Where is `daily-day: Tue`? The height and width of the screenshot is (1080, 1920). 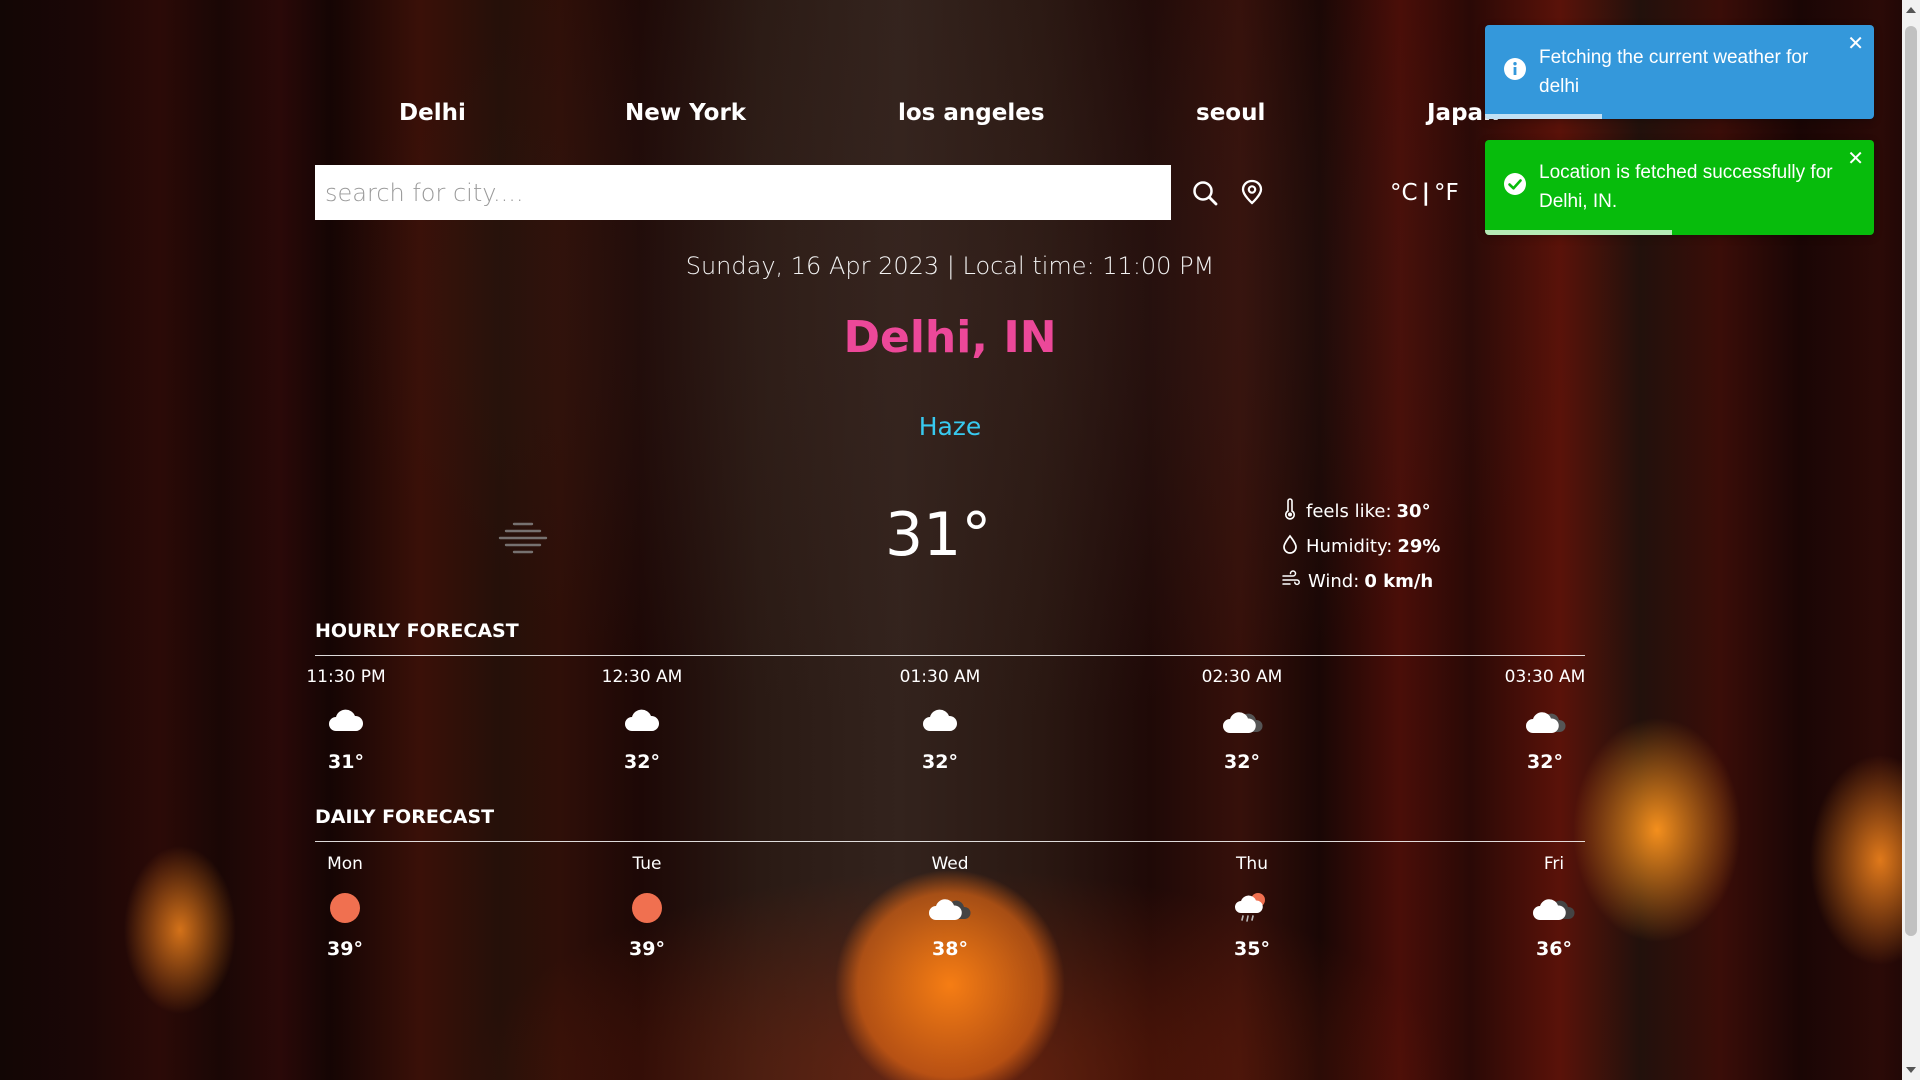
daily-day: Tue is located at coordinates (647, 864).